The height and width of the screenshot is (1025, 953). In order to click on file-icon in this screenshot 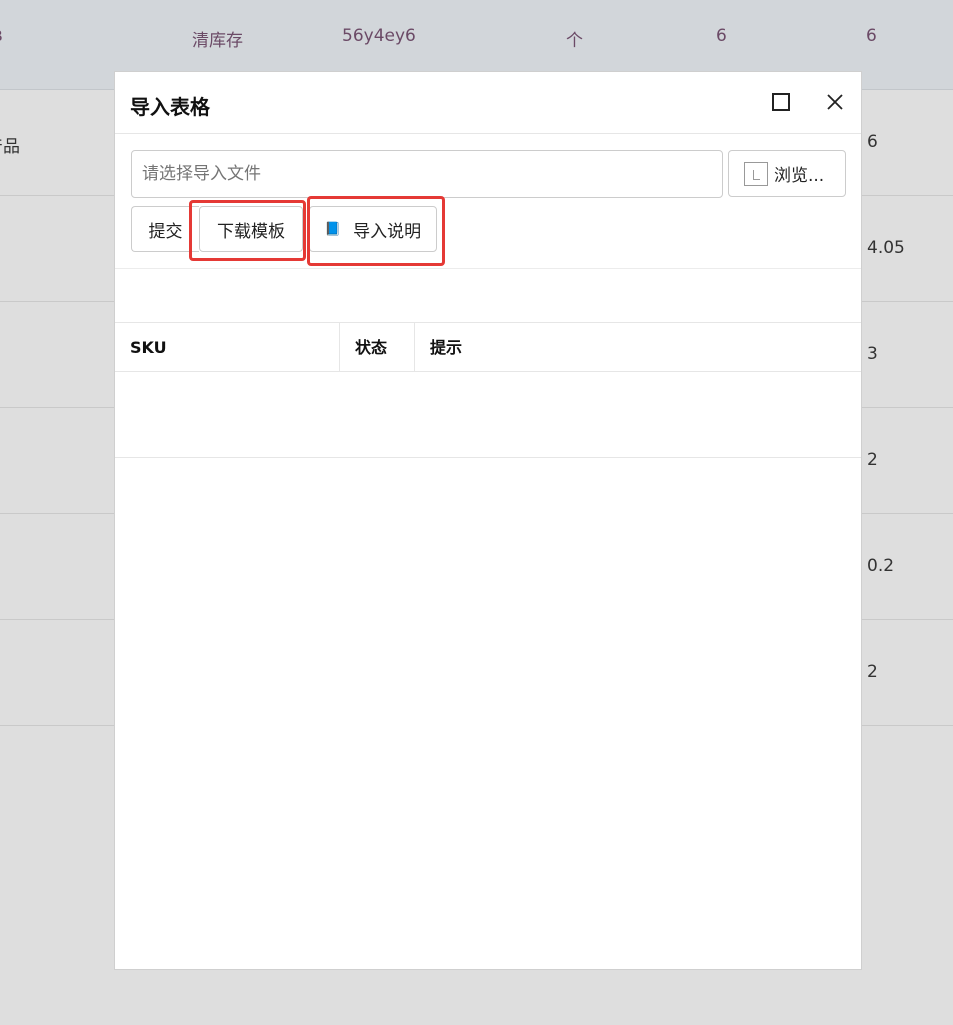, I will do `click(756, 173)`.